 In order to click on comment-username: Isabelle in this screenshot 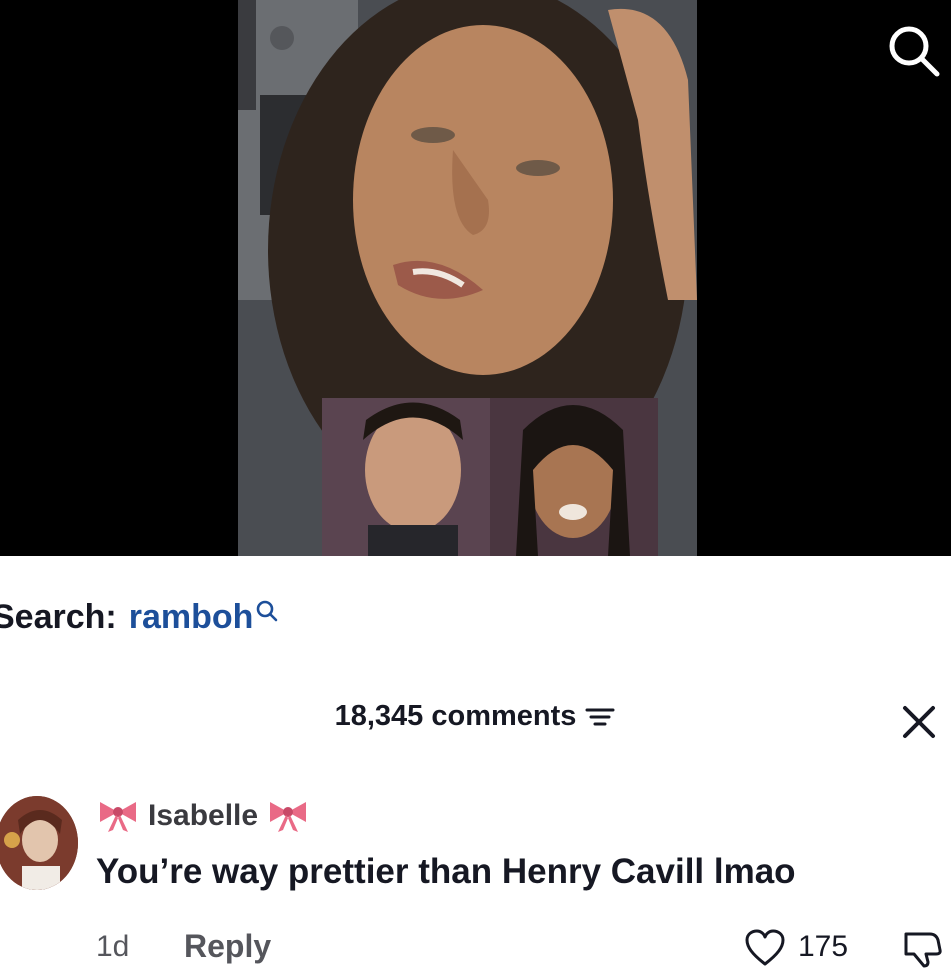, I will do `click(203, 816)`.